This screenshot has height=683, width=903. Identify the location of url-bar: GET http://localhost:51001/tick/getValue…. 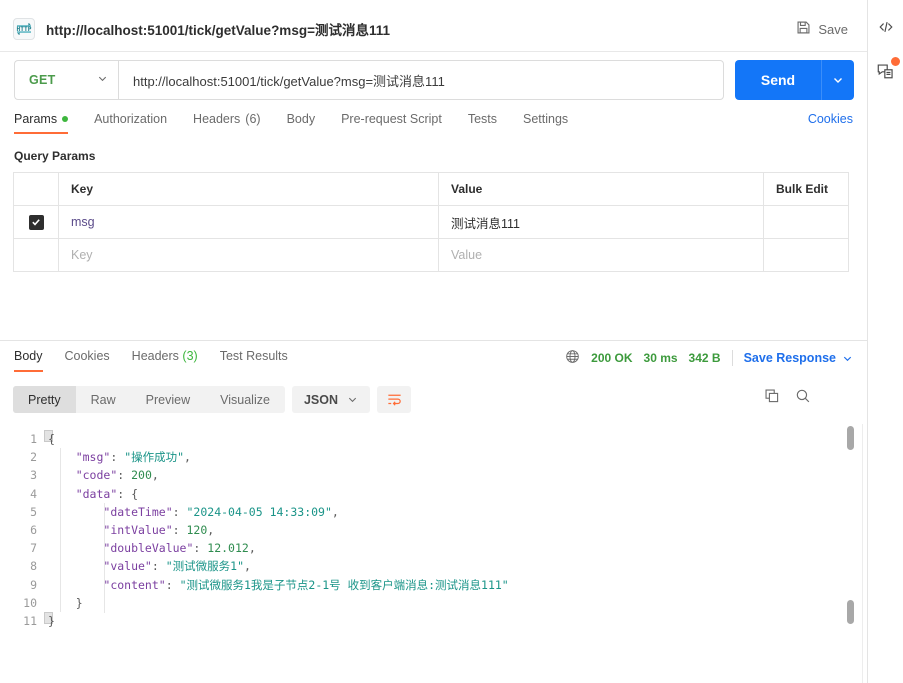
(434, 80).